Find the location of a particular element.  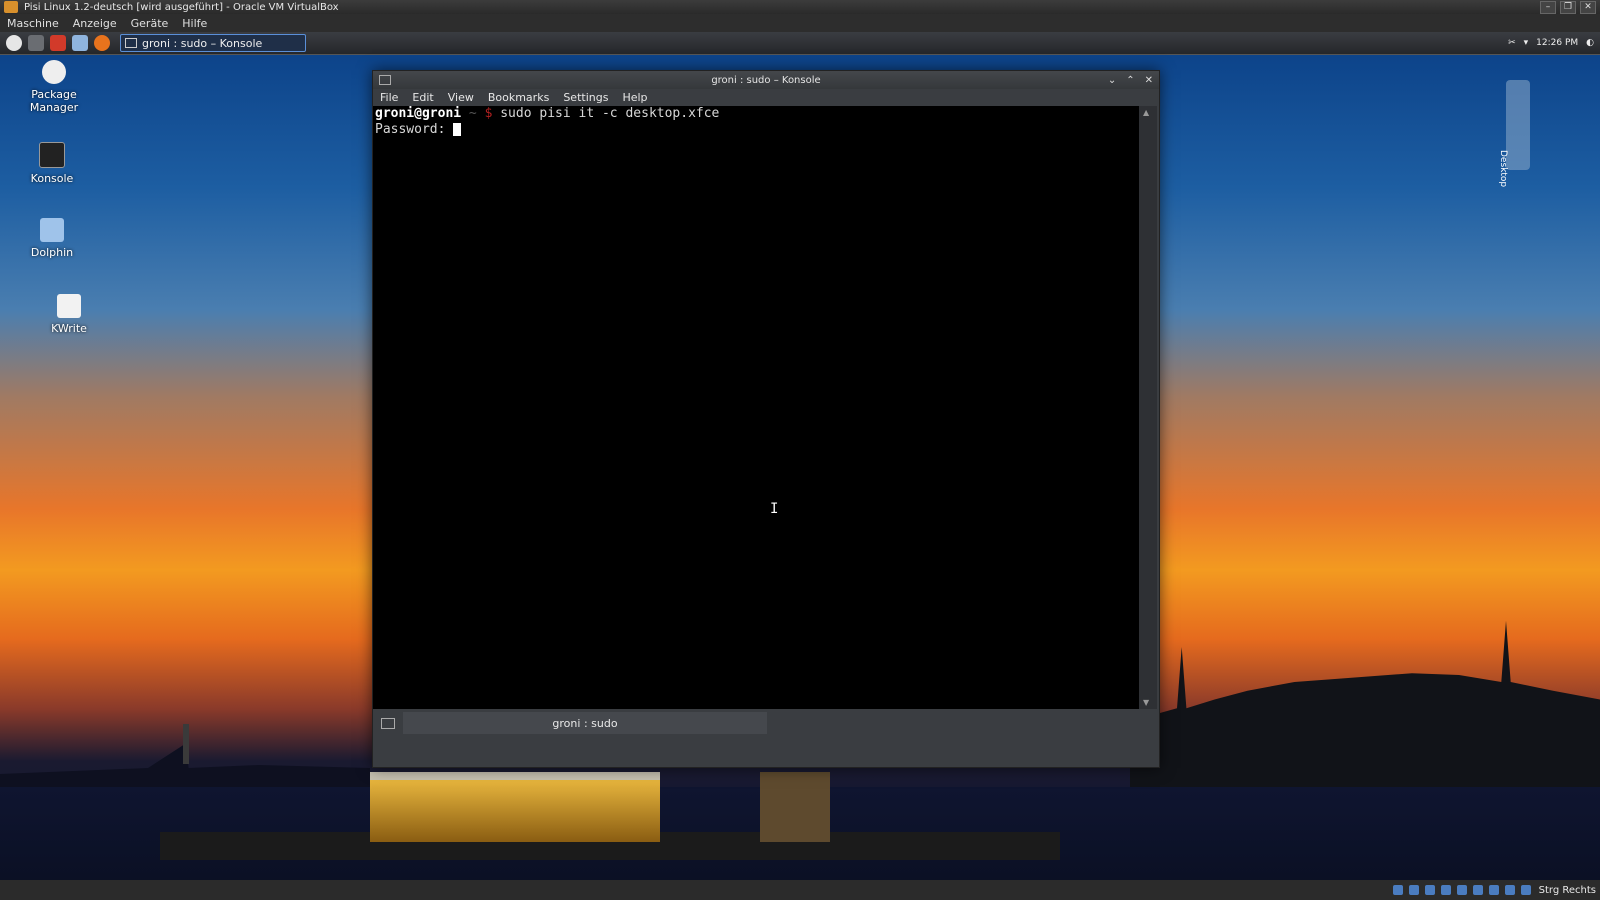

konsole-menu-bar: File Edit View Bookmarks Settings Help is located at coordinates (766, 97).